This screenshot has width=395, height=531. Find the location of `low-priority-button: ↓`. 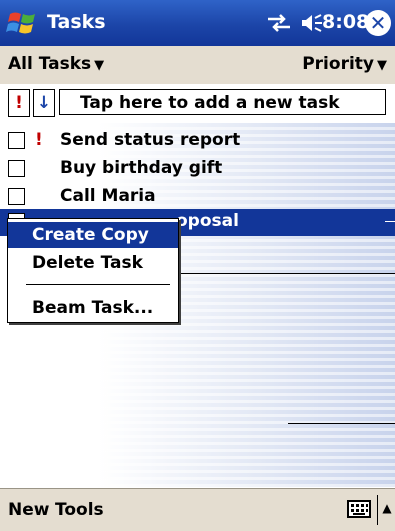

low-priority-button: ↓ is located at coordinates (44, 103).